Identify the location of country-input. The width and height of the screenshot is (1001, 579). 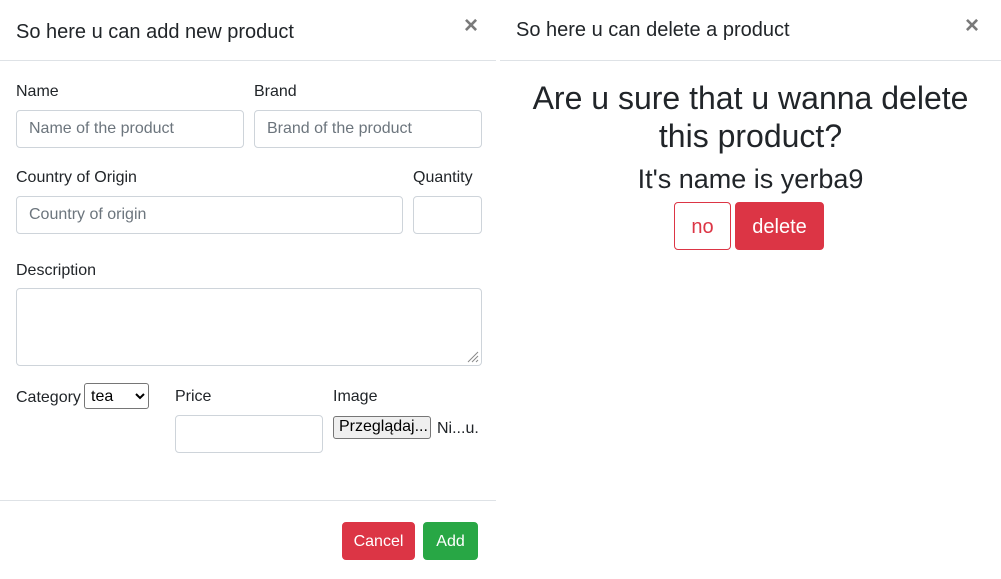
(209, 215).